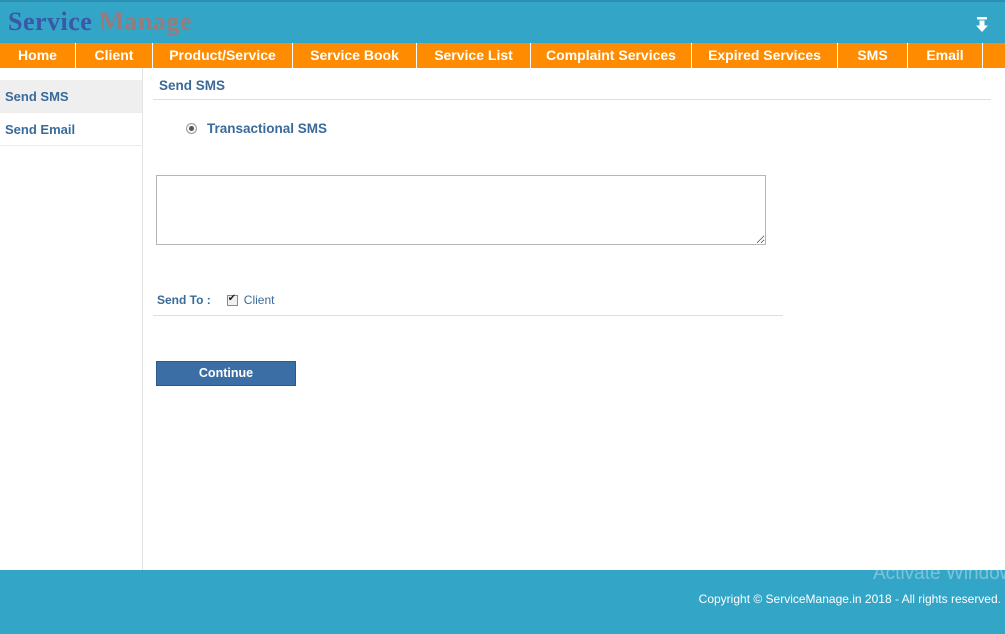 The width and height of the screenshot is (1005, 634). Describe the element at coordinates (267, 128) in the screenshot. I see `transactional-sms-label: Transactional SMS` at that location.